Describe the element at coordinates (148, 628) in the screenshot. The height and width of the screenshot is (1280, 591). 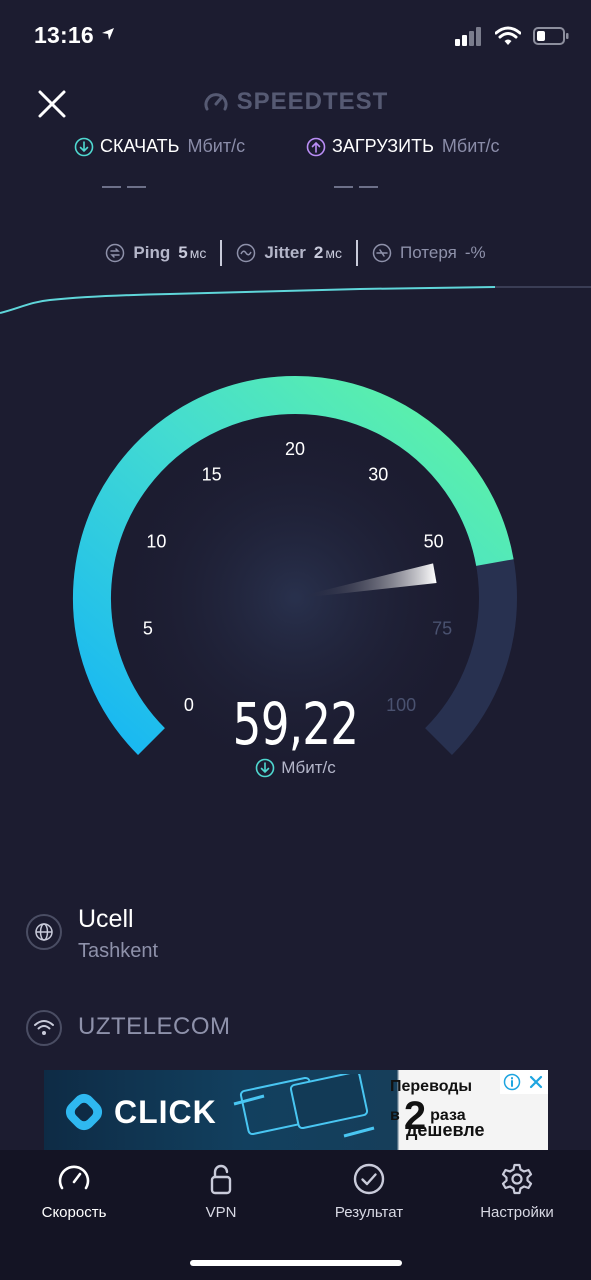
I see `gauge-tick-label: 5` at that location.